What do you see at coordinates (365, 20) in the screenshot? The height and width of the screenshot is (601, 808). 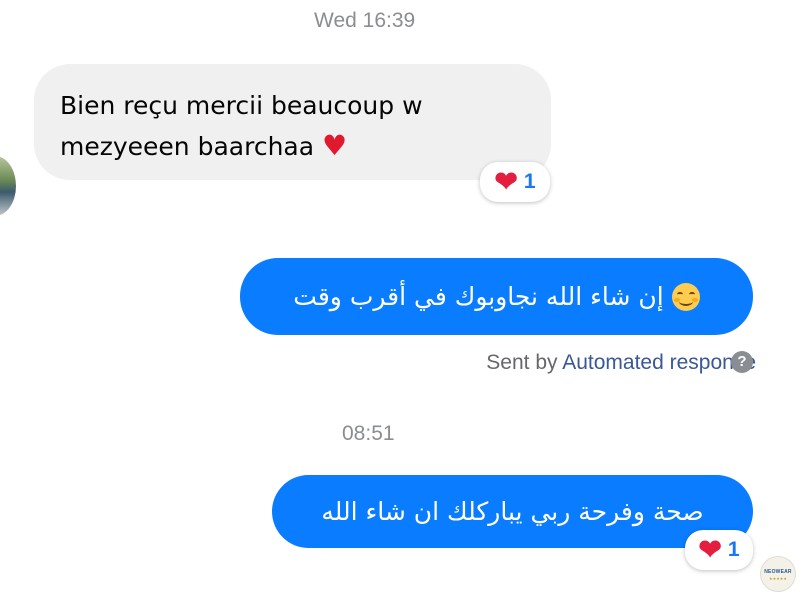 I see `timestamp-divider: Wed 16:39` at bounding box center [365, 20].